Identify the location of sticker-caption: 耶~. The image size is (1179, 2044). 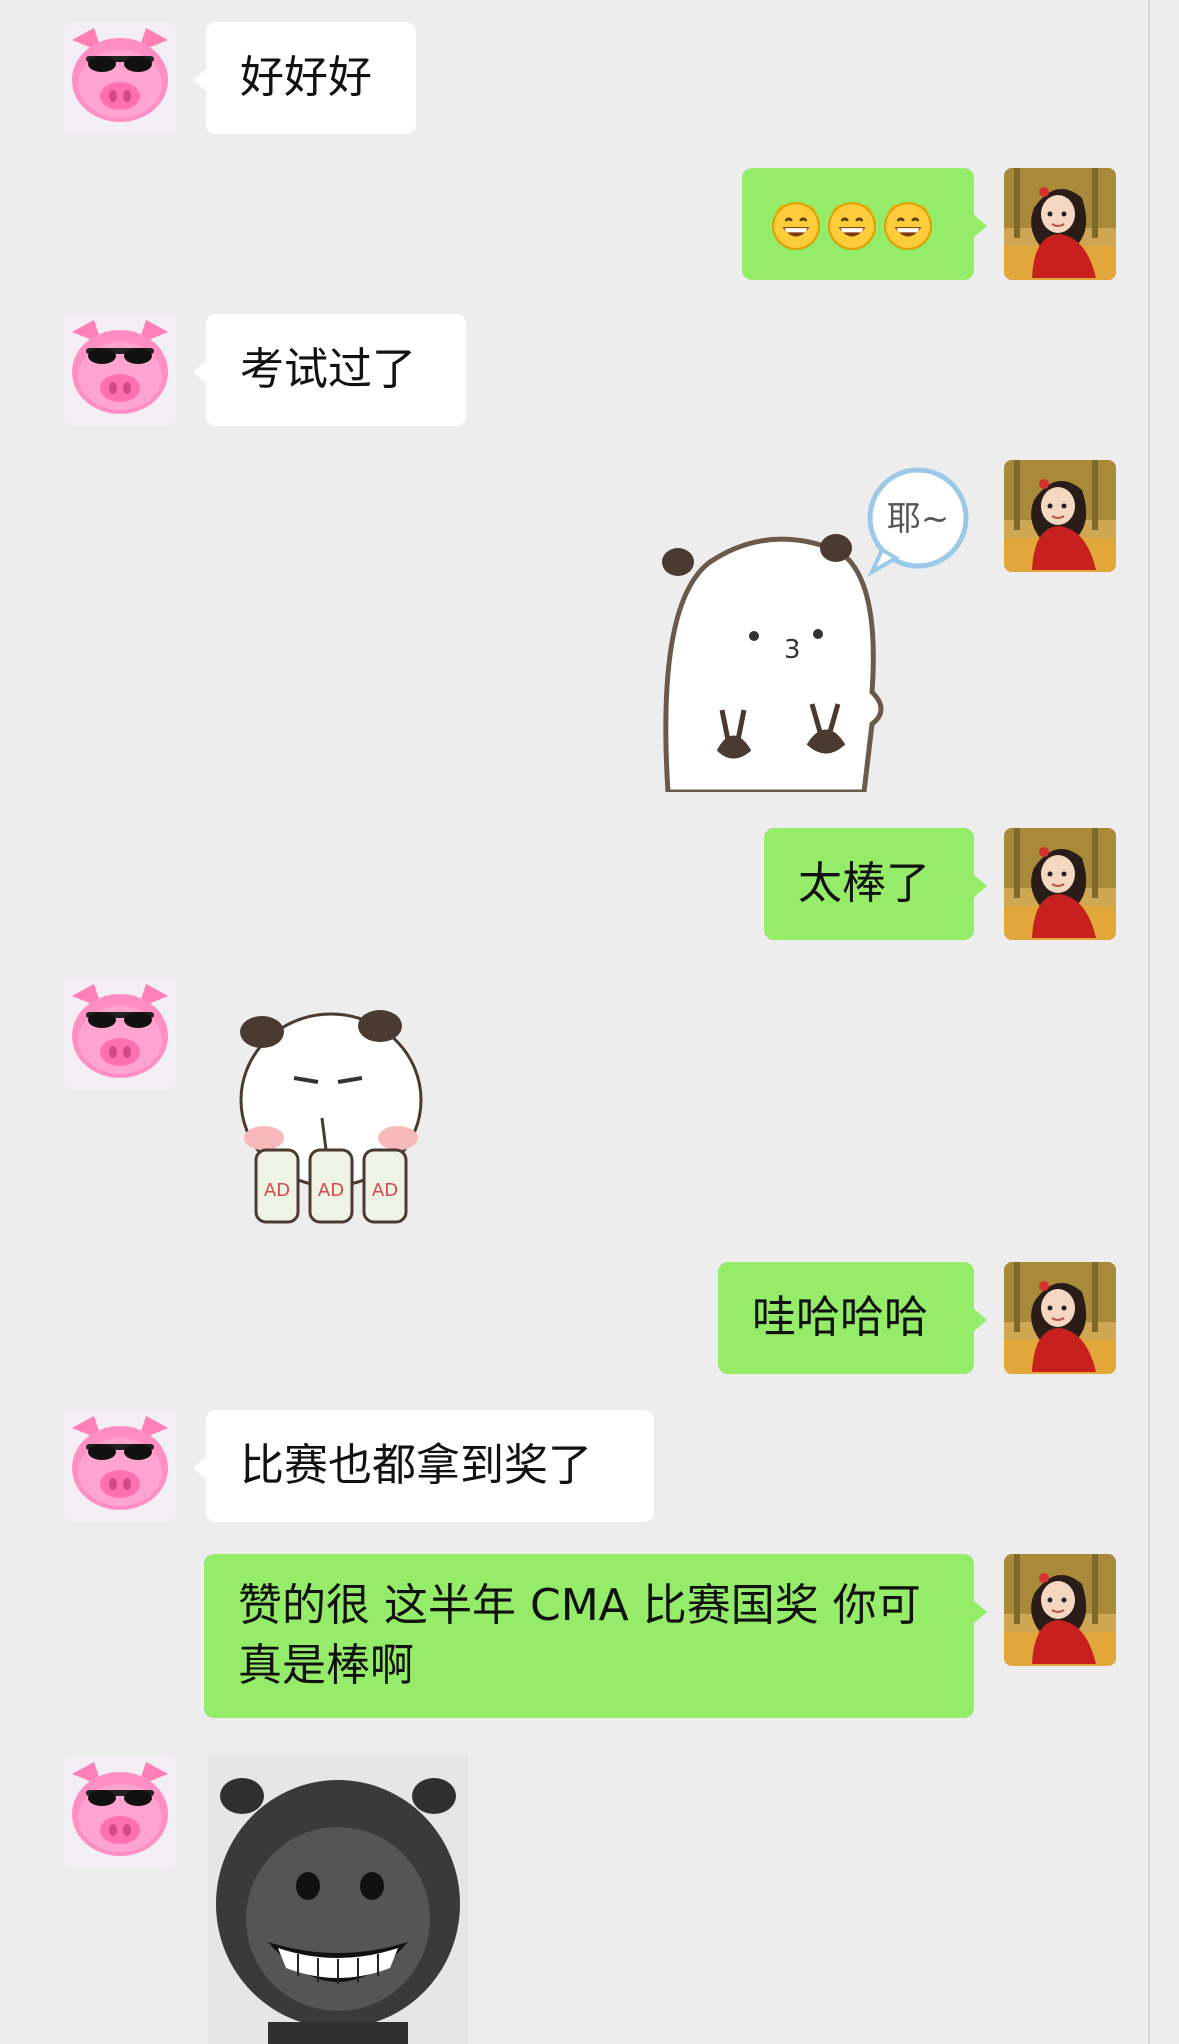
(918, 519).